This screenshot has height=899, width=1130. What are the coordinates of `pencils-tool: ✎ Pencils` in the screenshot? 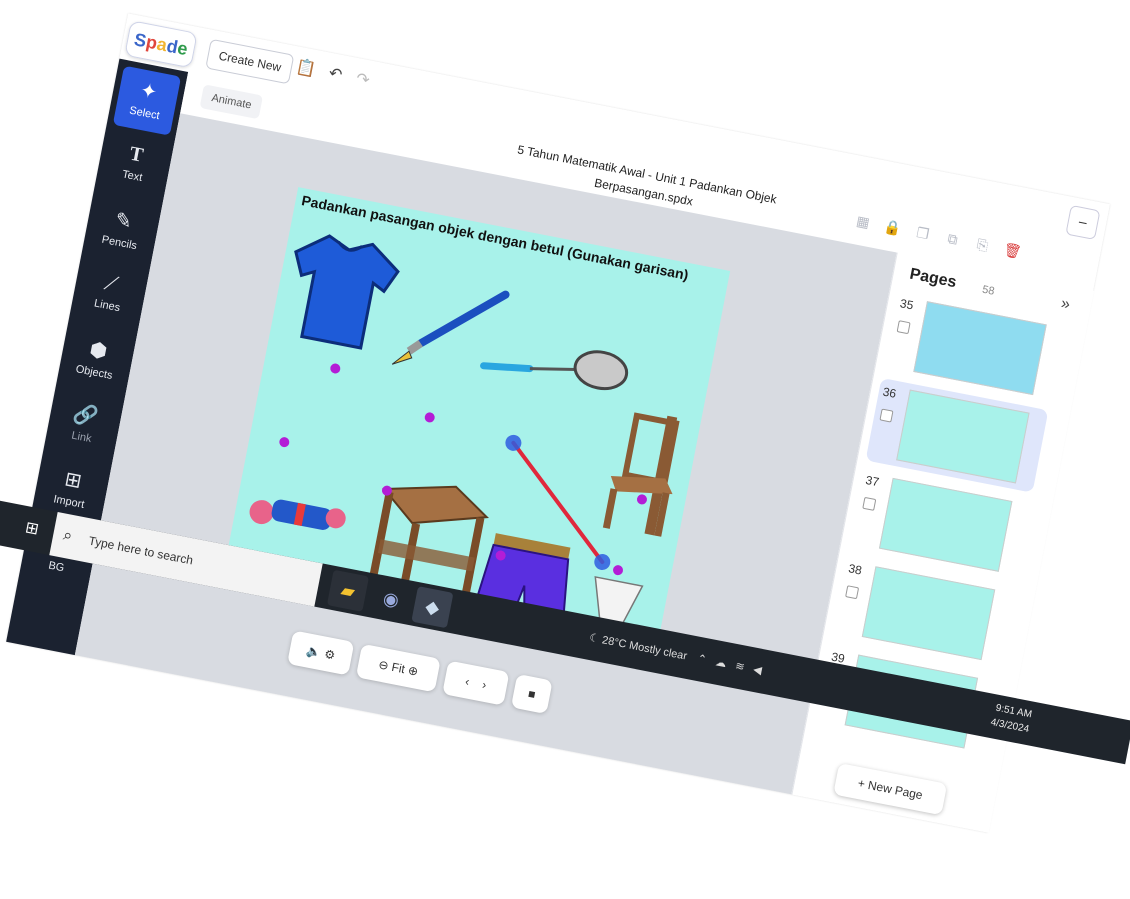 It's located at (122, 230).